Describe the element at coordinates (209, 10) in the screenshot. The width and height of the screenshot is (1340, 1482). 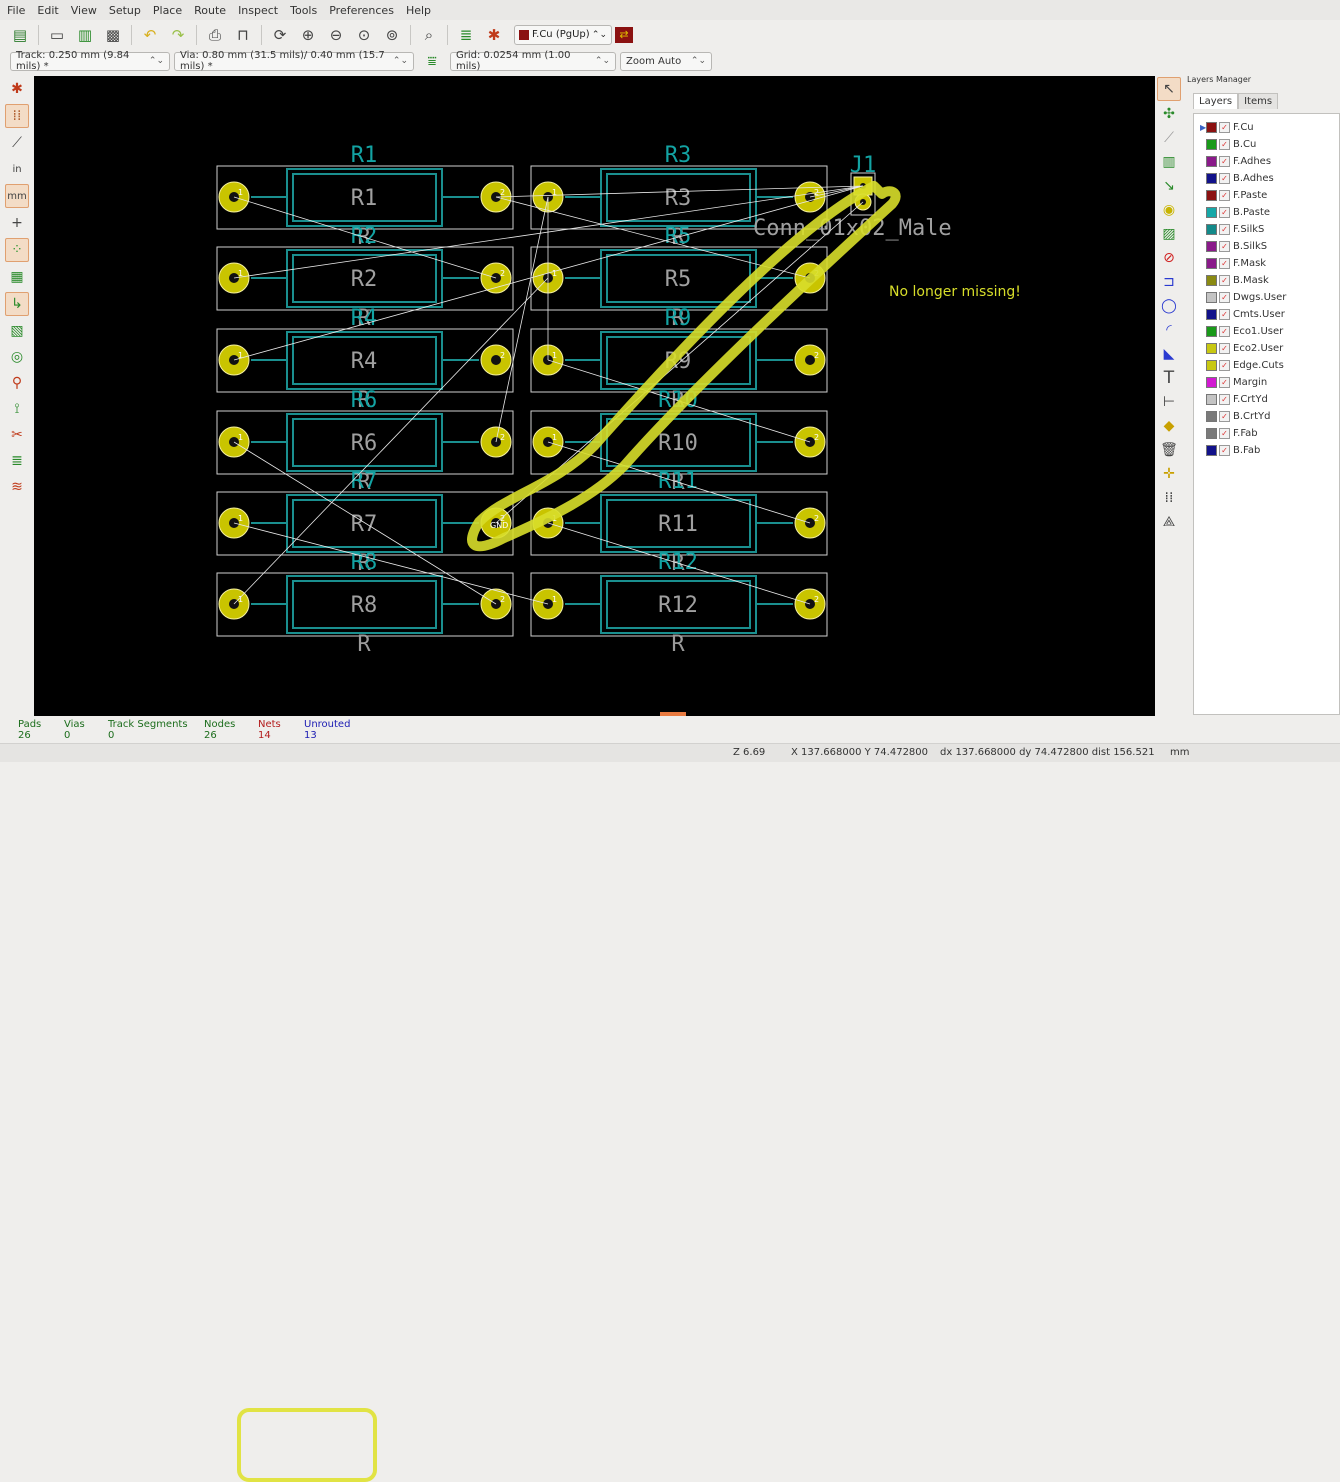
I see `menu-route: Route` at that location.